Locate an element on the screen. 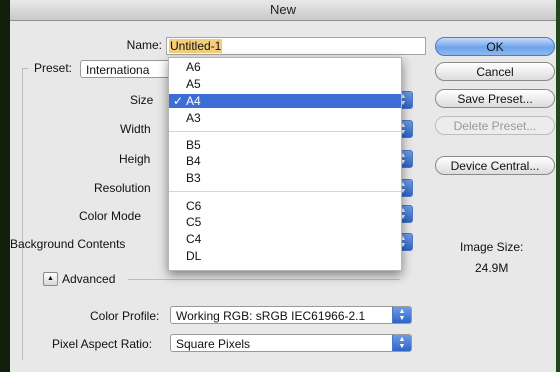 Image resolution: width=560 pixels, height=372 pixels. ok-button: OK is located at coordinates (495, 46).